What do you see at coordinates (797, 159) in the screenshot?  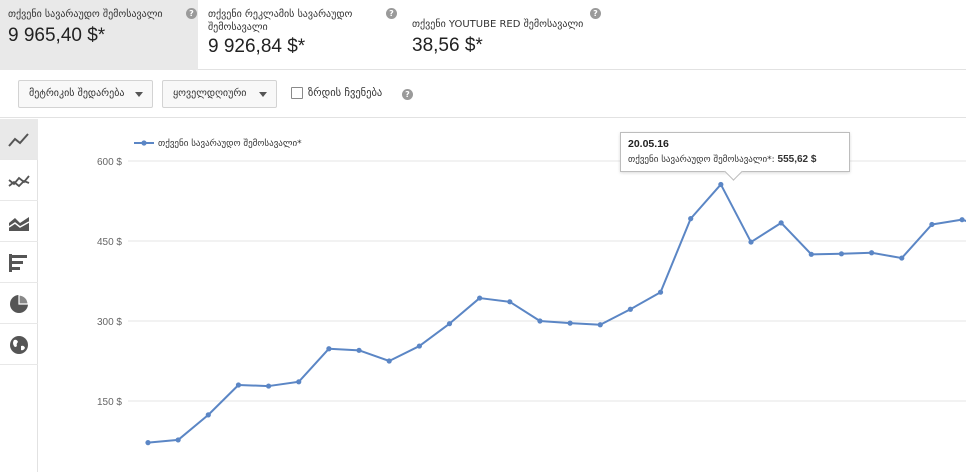 I see `tooltip-value: 555,62 $` at bounding box center [797, 159].